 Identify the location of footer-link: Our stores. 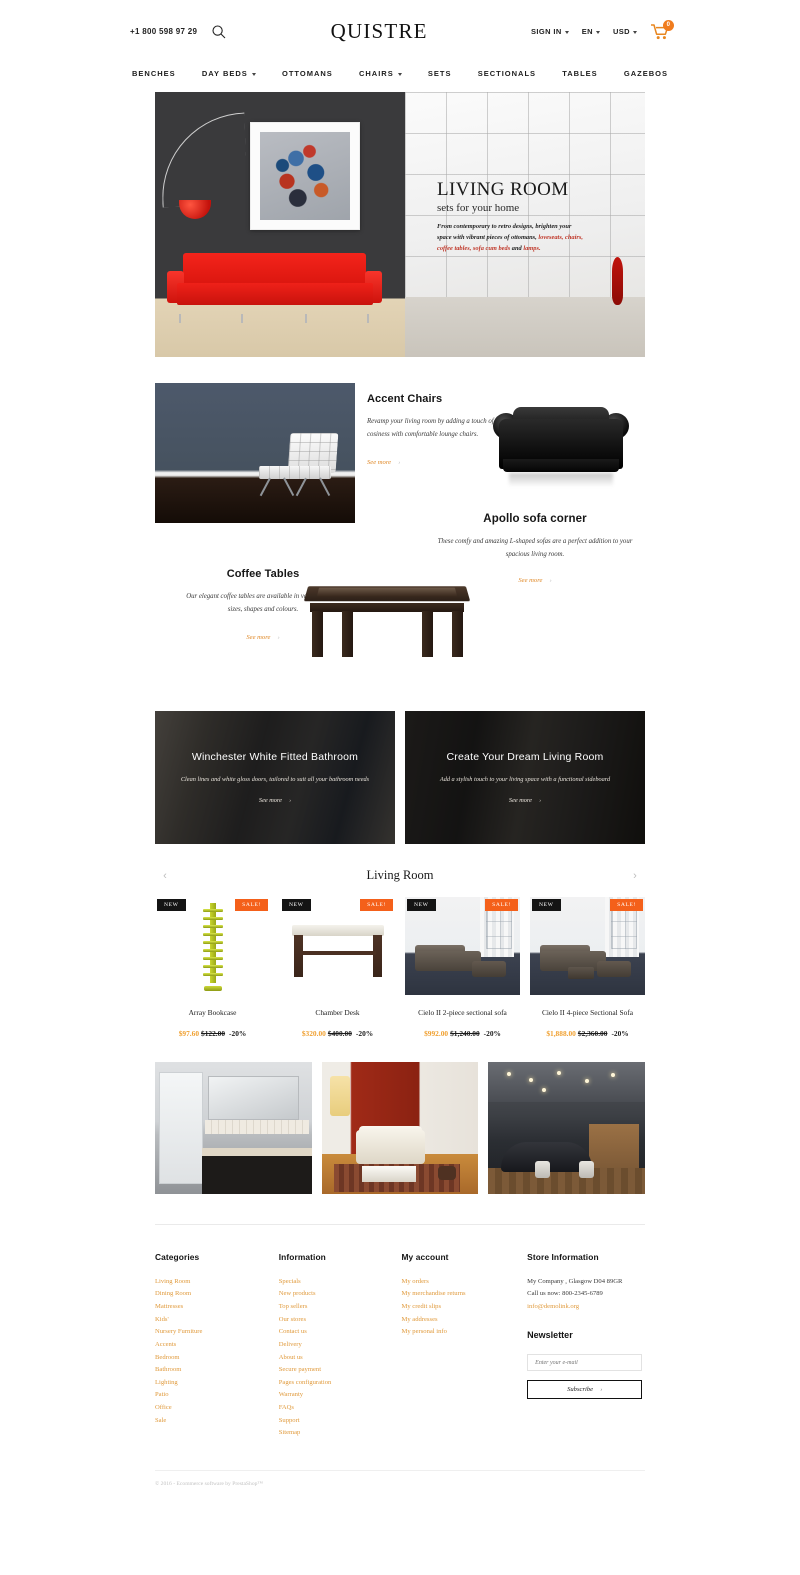
(340, 1320).